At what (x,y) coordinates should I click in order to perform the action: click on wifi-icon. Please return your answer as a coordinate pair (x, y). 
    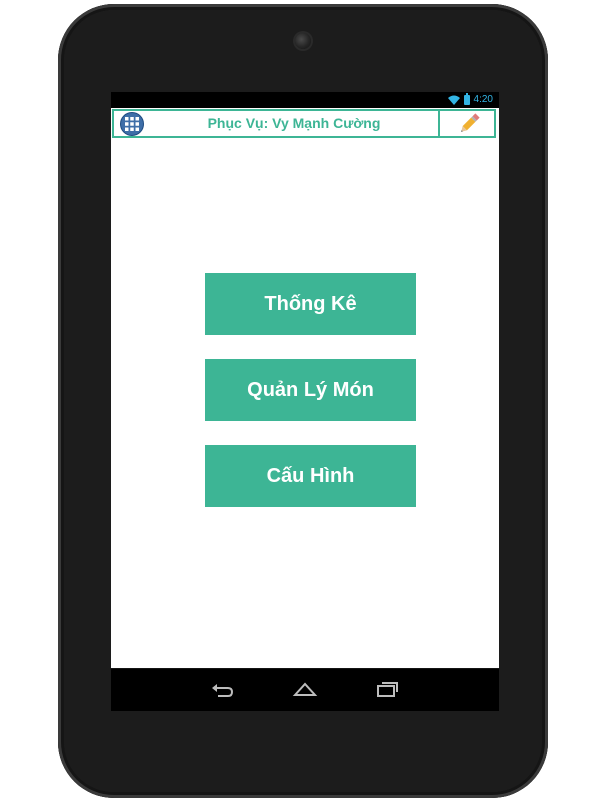
    Looking at the image, I should click on (453, 100).